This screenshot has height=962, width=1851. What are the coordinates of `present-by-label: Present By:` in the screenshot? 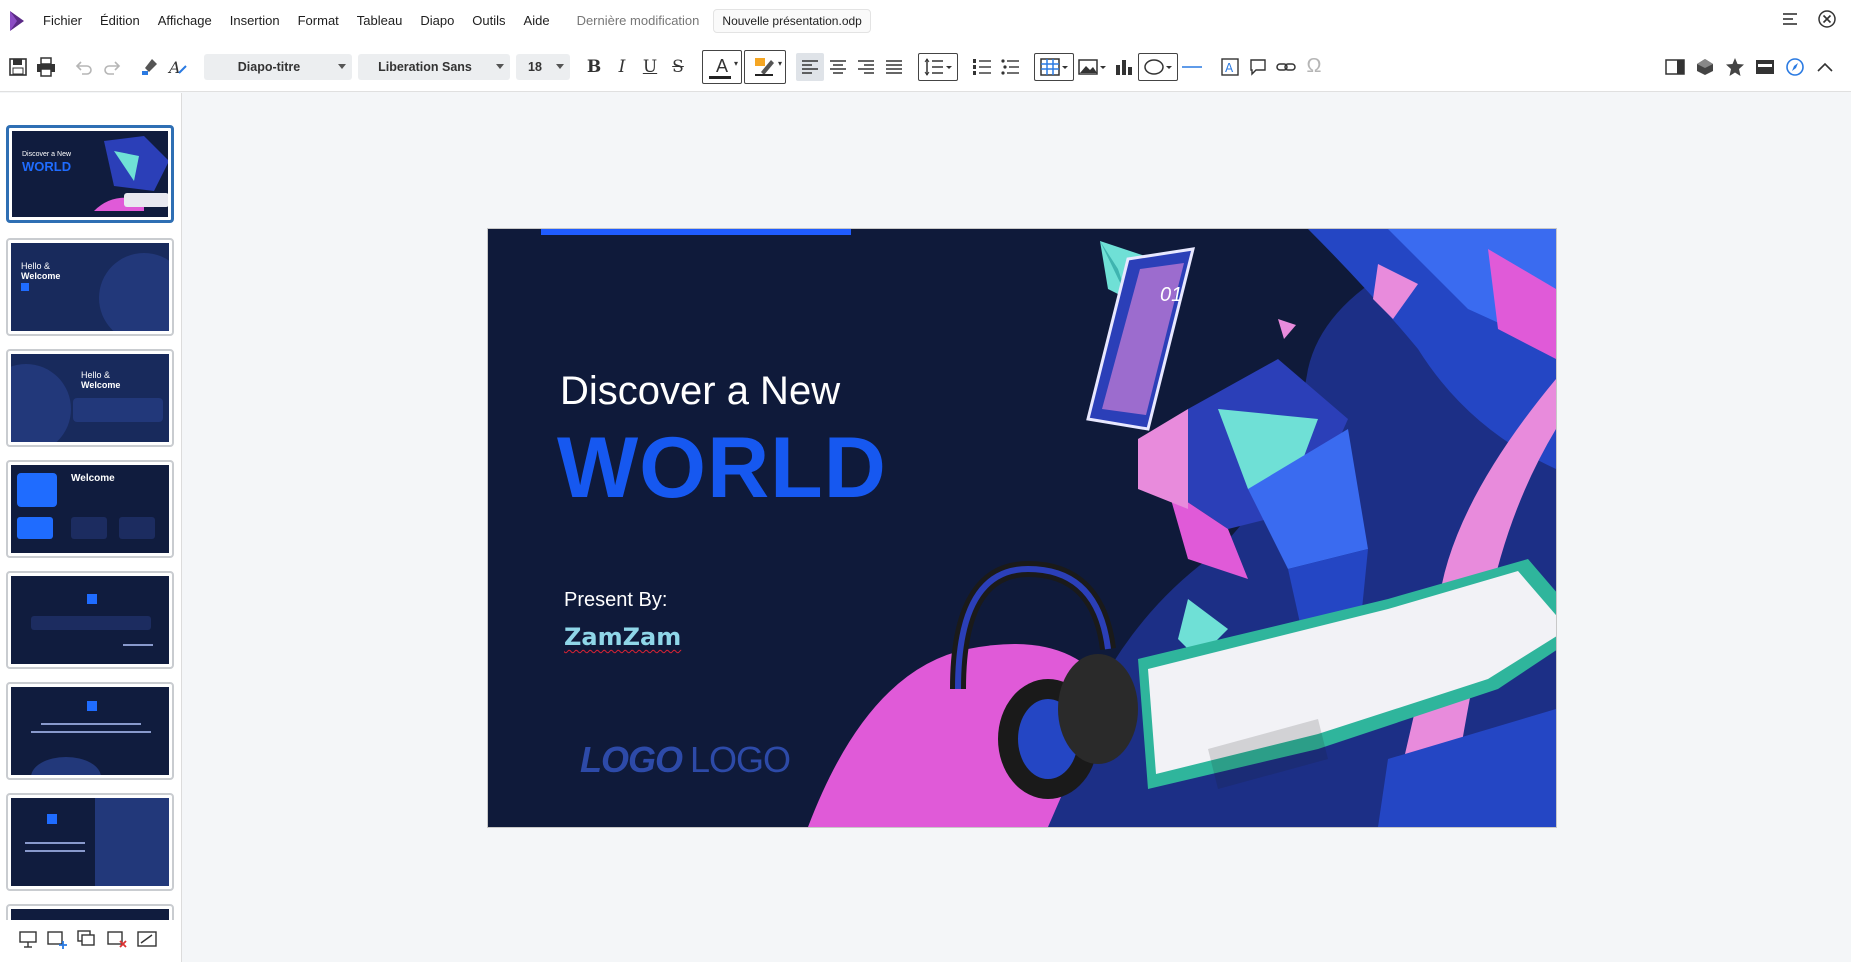 It's located at (615, 600).